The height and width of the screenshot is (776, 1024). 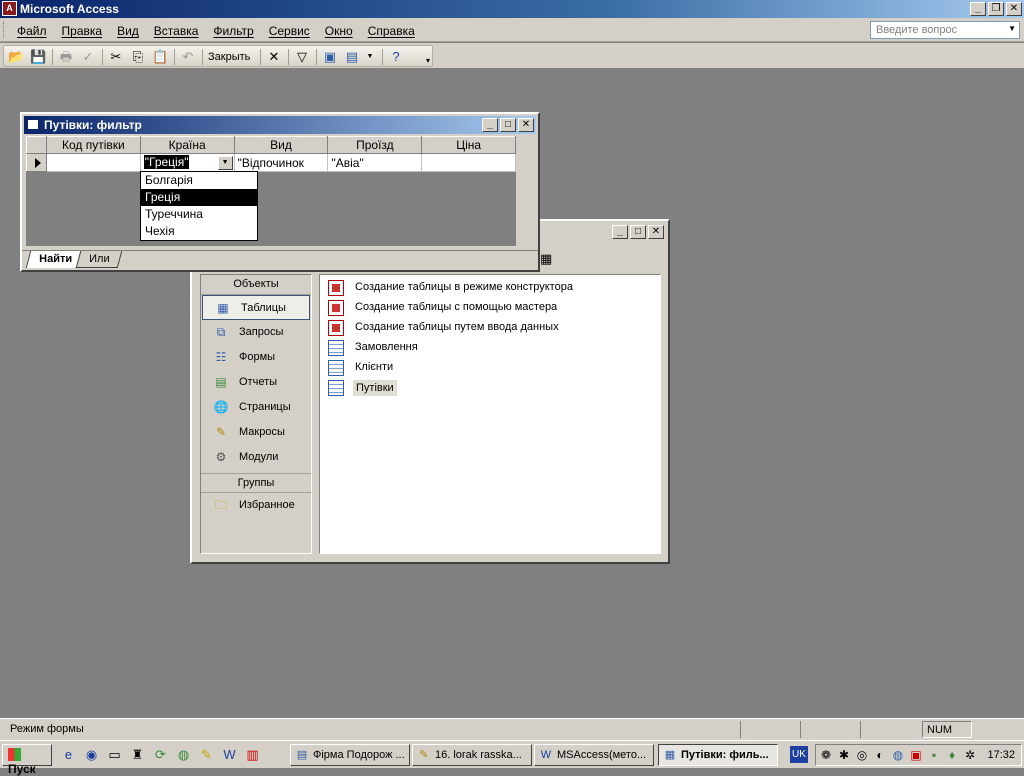 I want to click on filter-maximize-button: □, so click(x=508, y=125).